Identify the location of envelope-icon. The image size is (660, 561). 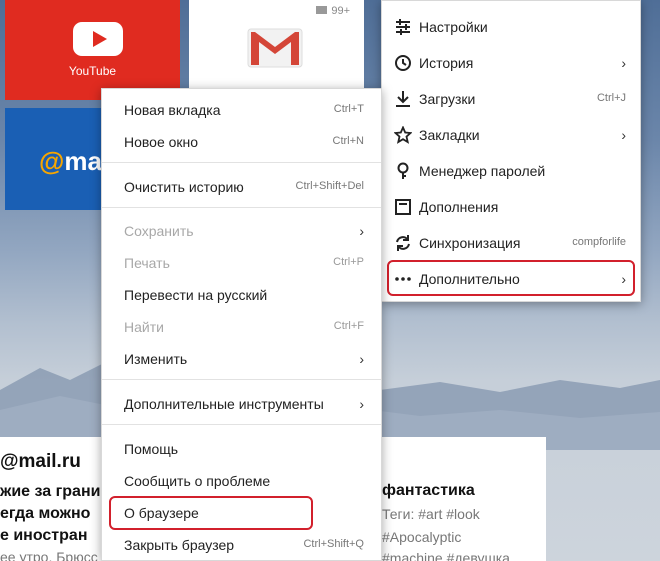
(322, 10).